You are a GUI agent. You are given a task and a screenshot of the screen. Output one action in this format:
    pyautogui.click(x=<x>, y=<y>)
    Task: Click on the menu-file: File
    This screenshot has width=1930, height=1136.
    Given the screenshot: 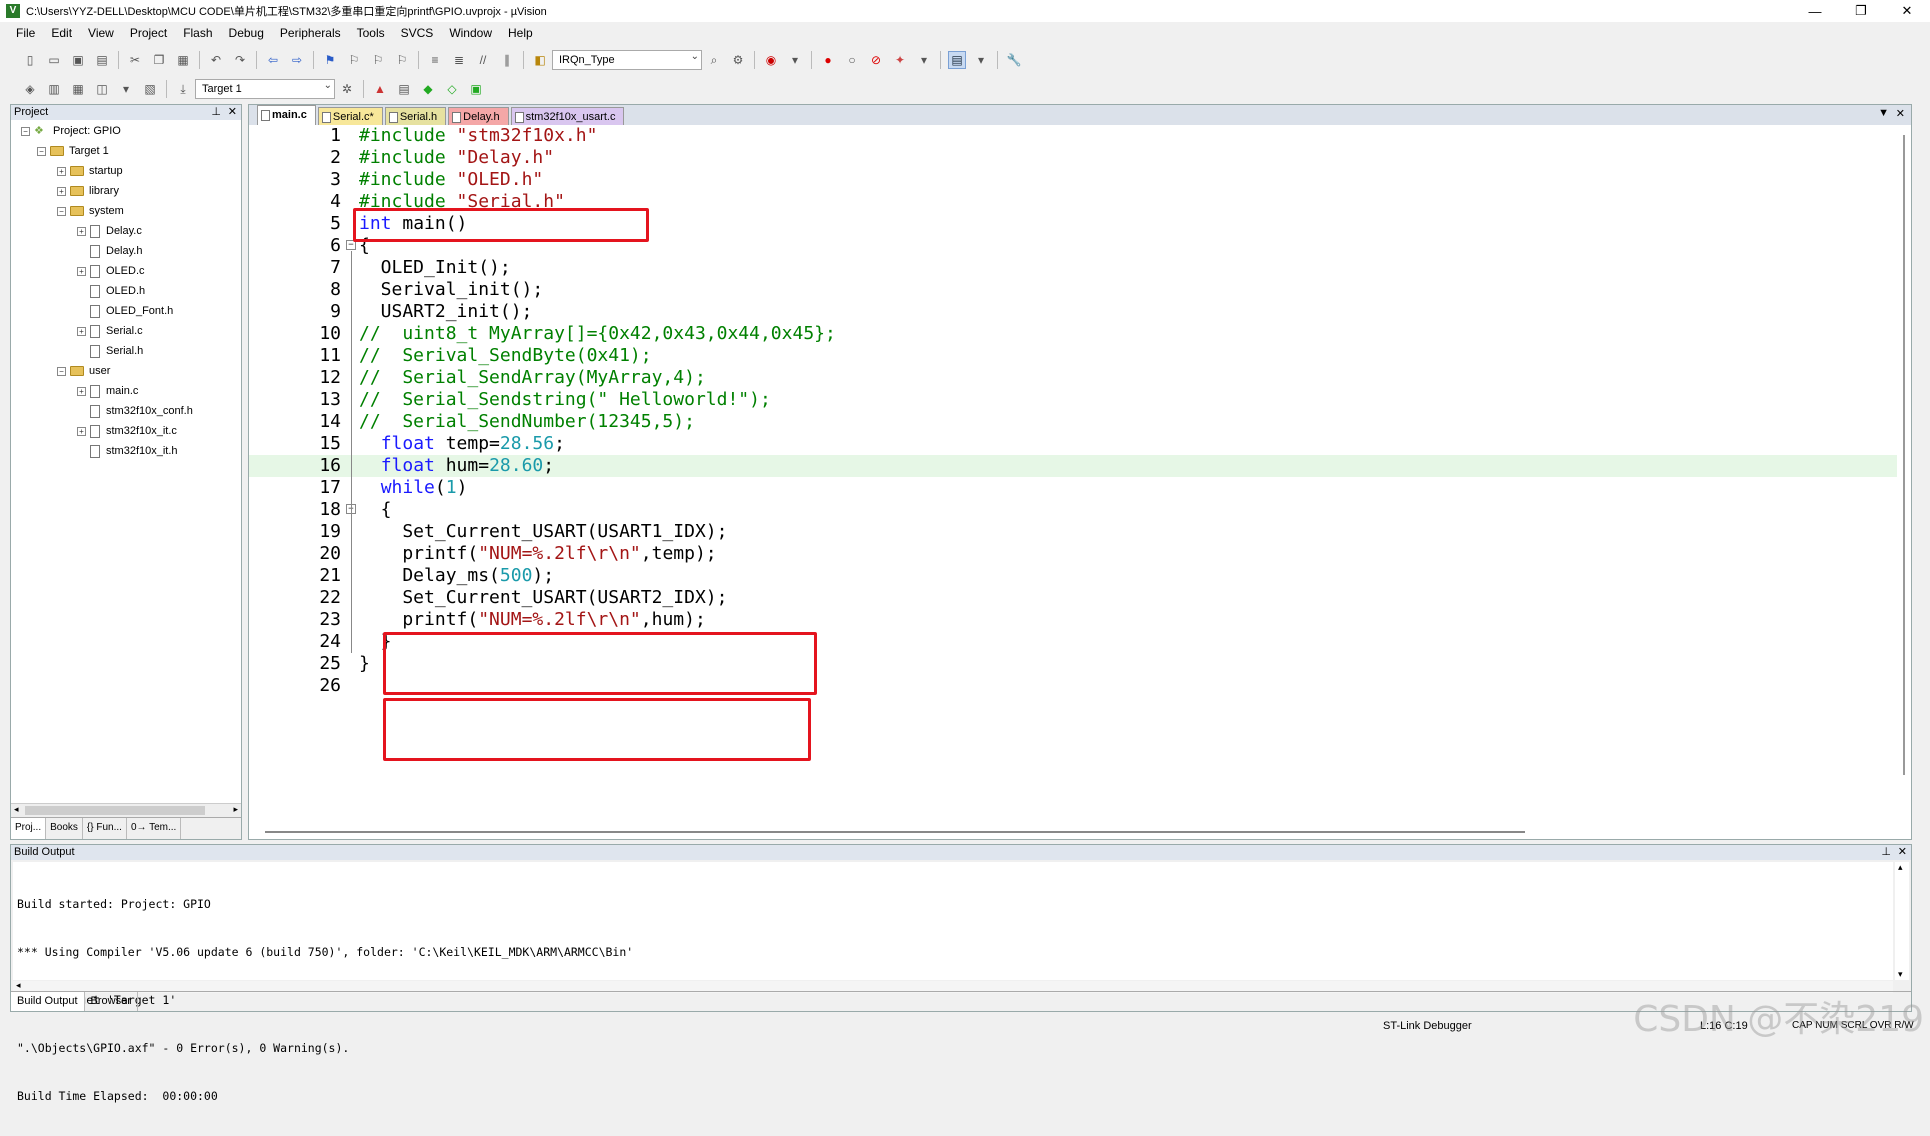 What is the action you would take?
    pyautogui.click(x=25, y=33)
    